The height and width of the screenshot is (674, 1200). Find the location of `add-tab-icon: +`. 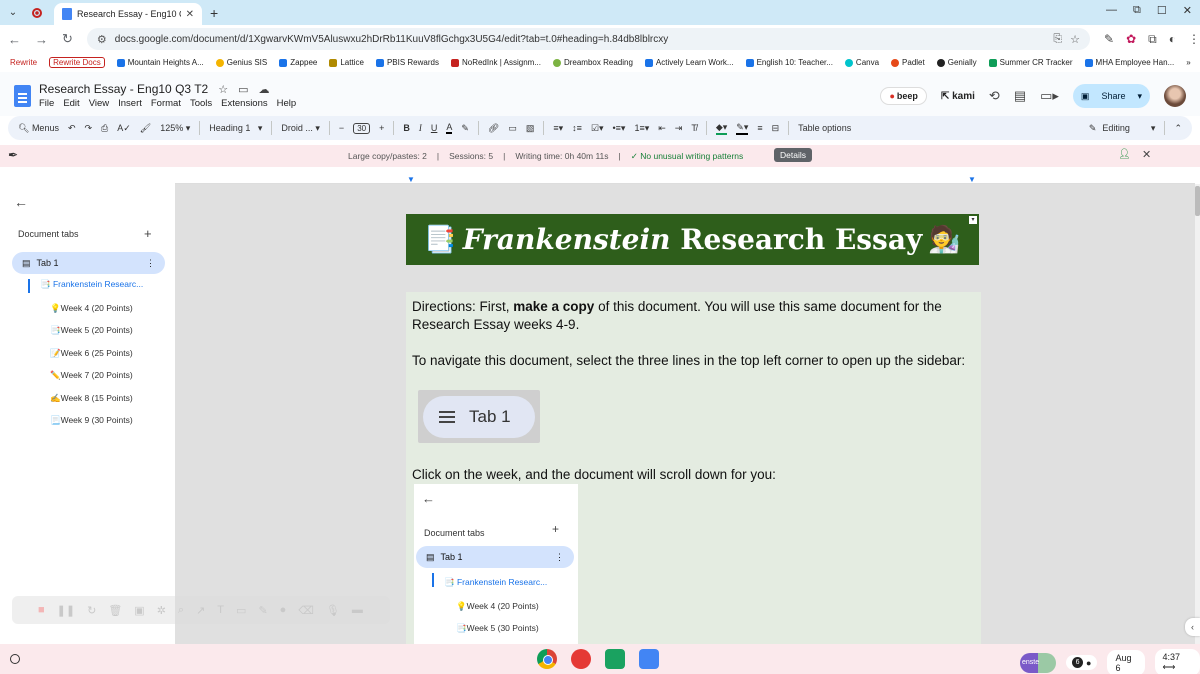

add-tab-icon: + is located at coordinates (148, 233).